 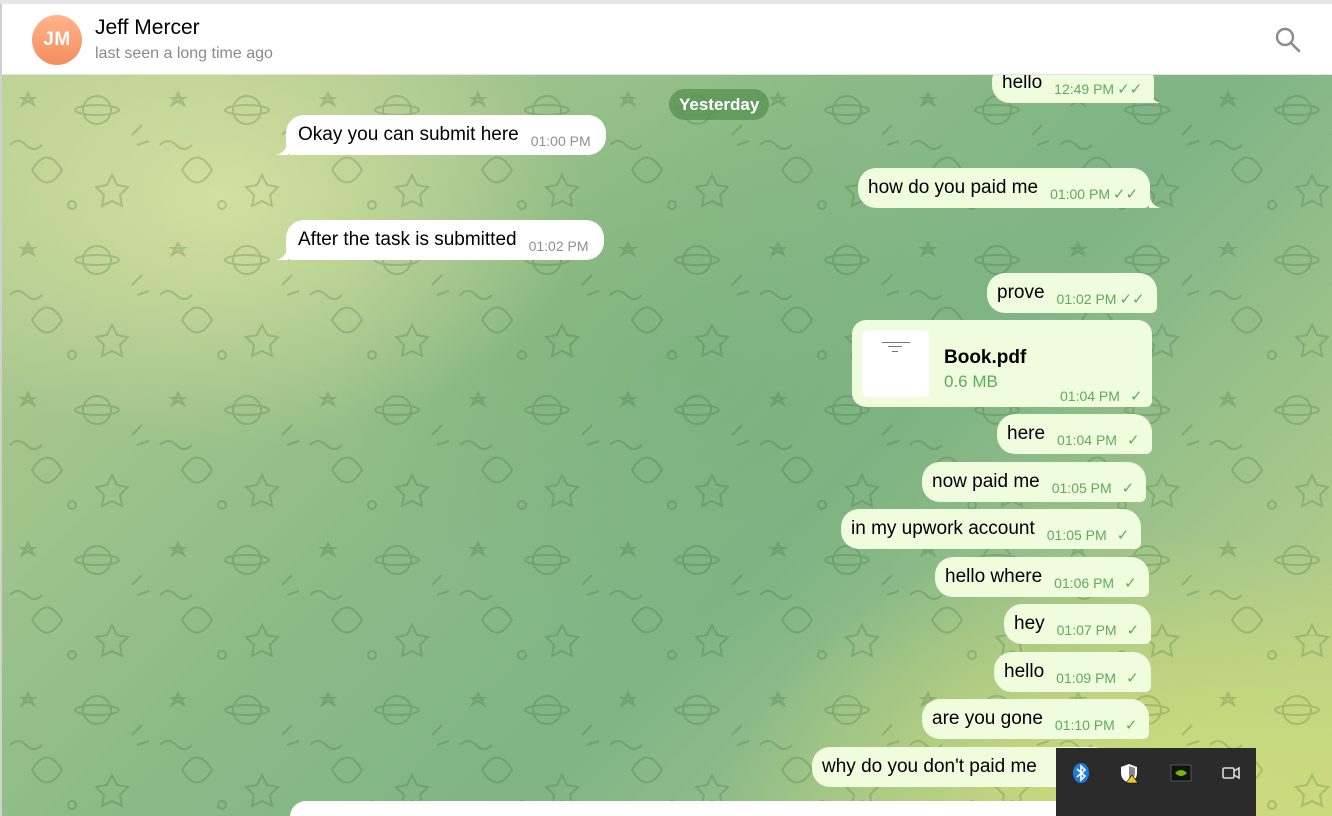 I want to click on file-name: Book.pdf, so click(x=985, y=358).